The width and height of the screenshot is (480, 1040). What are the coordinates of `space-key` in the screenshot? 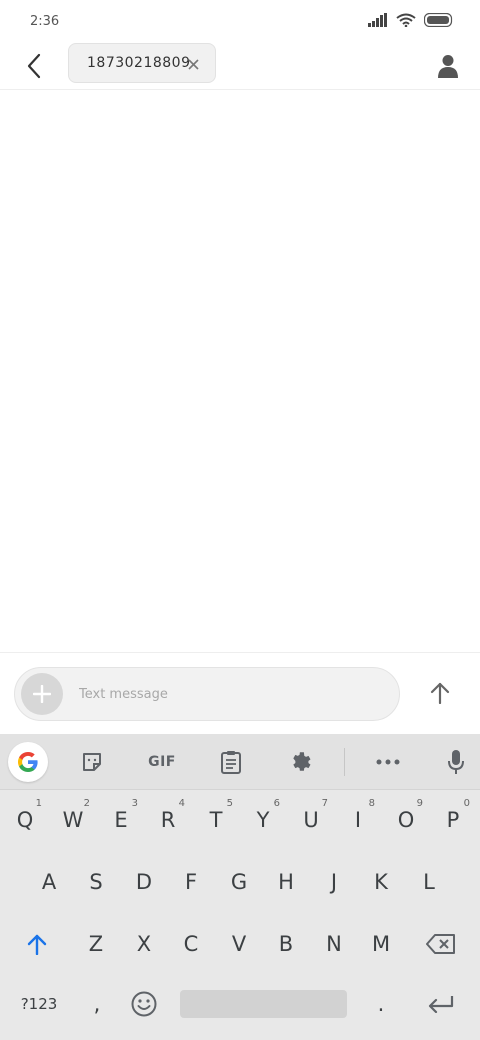 It's located at (263, 1004).